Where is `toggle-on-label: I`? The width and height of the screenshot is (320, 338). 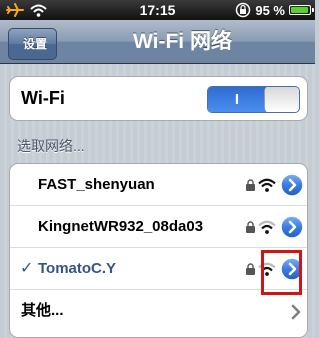 toggle-on-label: I is located at coordinates (237, 99).